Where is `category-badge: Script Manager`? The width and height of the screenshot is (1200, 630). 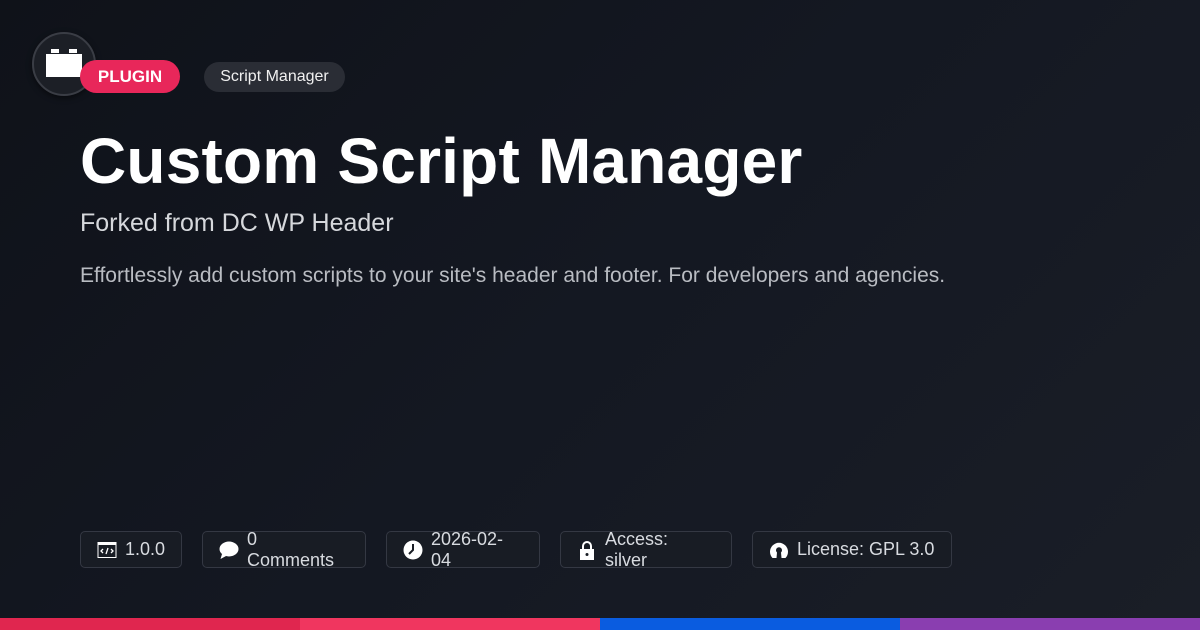
category-badge: Script Manager is located at coordinates (274, 77).